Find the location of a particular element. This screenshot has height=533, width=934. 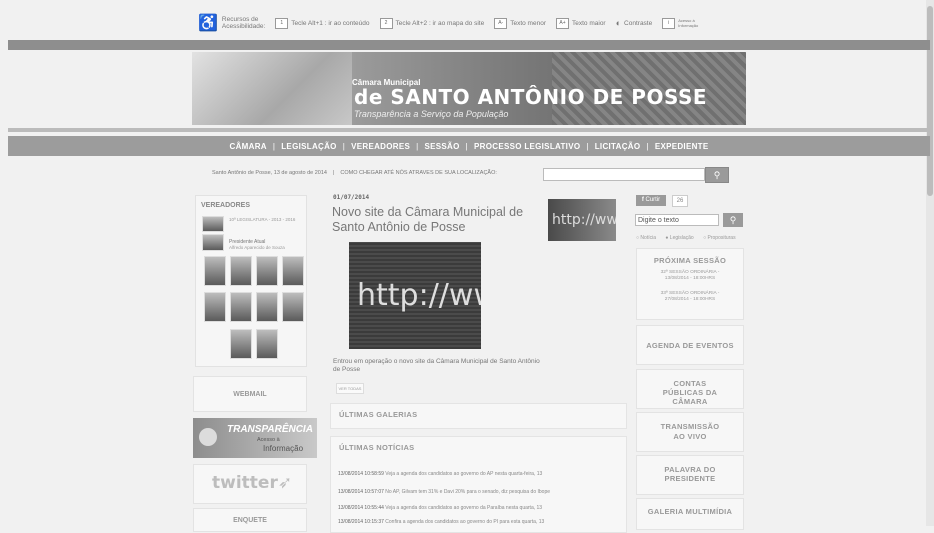

vereadores-title: VEREADORES is located at coordinates (226, 205).